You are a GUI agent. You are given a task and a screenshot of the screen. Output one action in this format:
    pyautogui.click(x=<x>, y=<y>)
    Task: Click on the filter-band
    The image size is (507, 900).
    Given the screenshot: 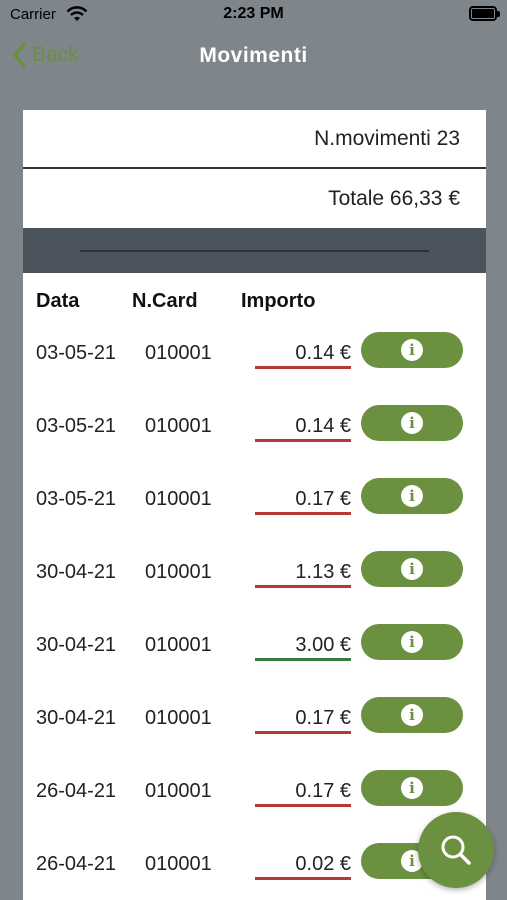 What is the action you would take?
    pyautogui.click(x=254, y=250)
    